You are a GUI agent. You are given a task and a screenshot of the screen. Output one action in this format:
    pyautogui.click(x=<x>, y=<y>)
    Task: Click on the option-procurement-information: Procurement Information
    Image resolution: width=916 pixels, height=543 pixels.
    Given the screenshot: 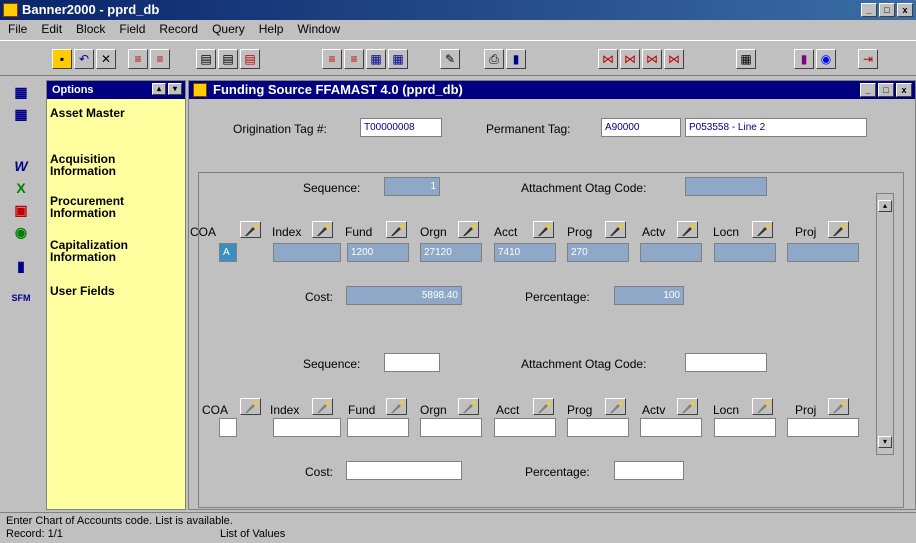 What is the action you would take?
    pyautogui.click(x=95, y=207)
    